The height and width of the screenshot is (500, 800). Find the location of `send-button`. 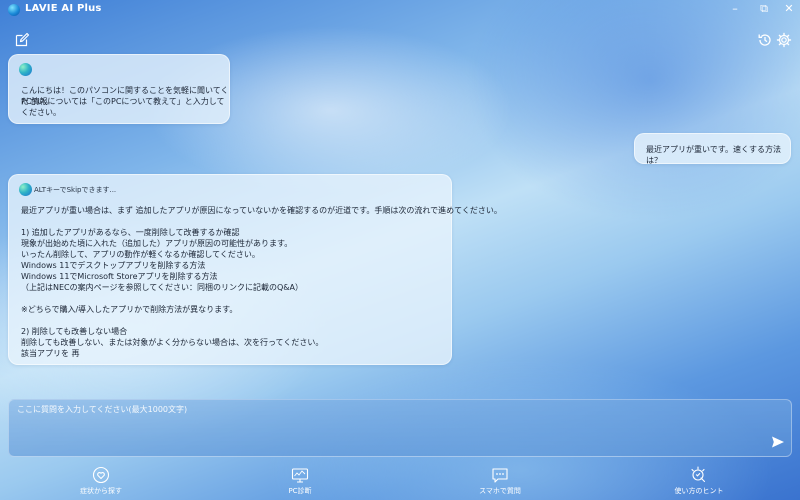

send-button is located at coordinates (778, 442).